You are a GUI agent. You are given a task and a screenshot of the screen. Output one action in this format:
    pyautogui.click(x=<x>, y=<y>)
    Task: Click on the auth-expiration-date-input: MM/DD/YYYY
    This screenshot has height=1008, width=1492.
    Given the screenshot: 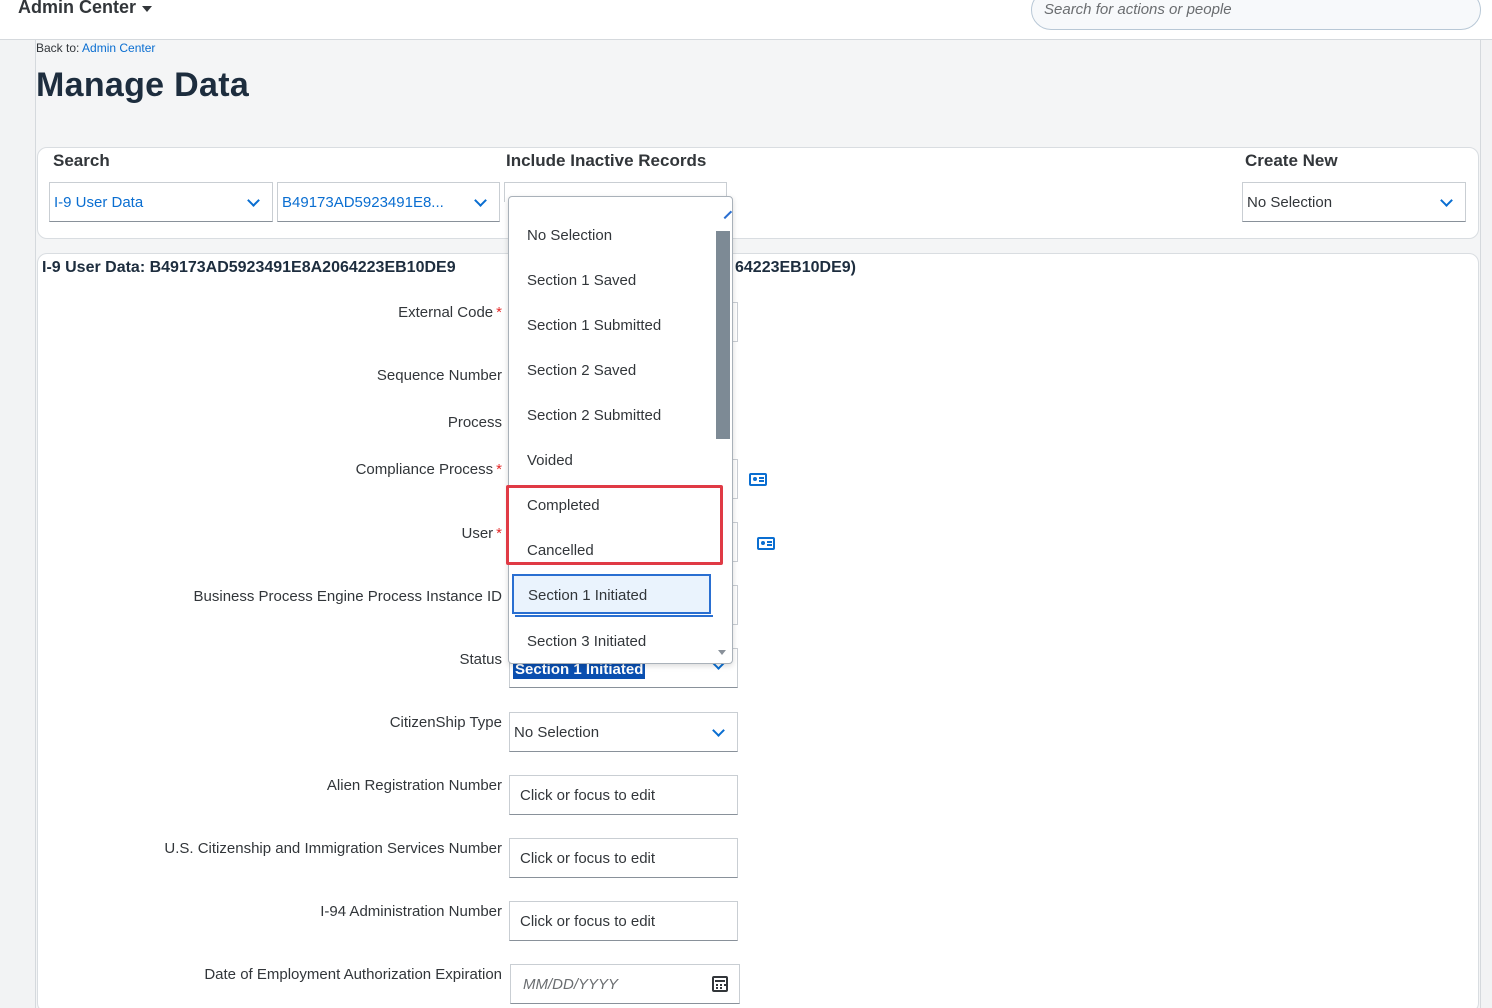 What is the action you would take?
    pyautogui.click(x=625, y=984)
    